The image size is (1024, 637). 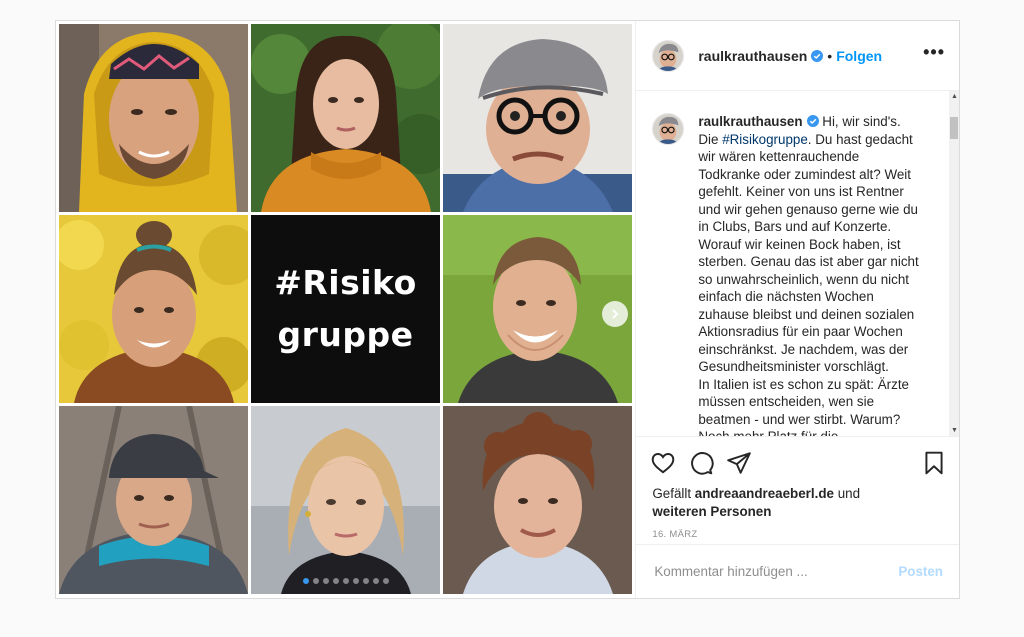 I want to click on share-button, so click(x=739, y=463).